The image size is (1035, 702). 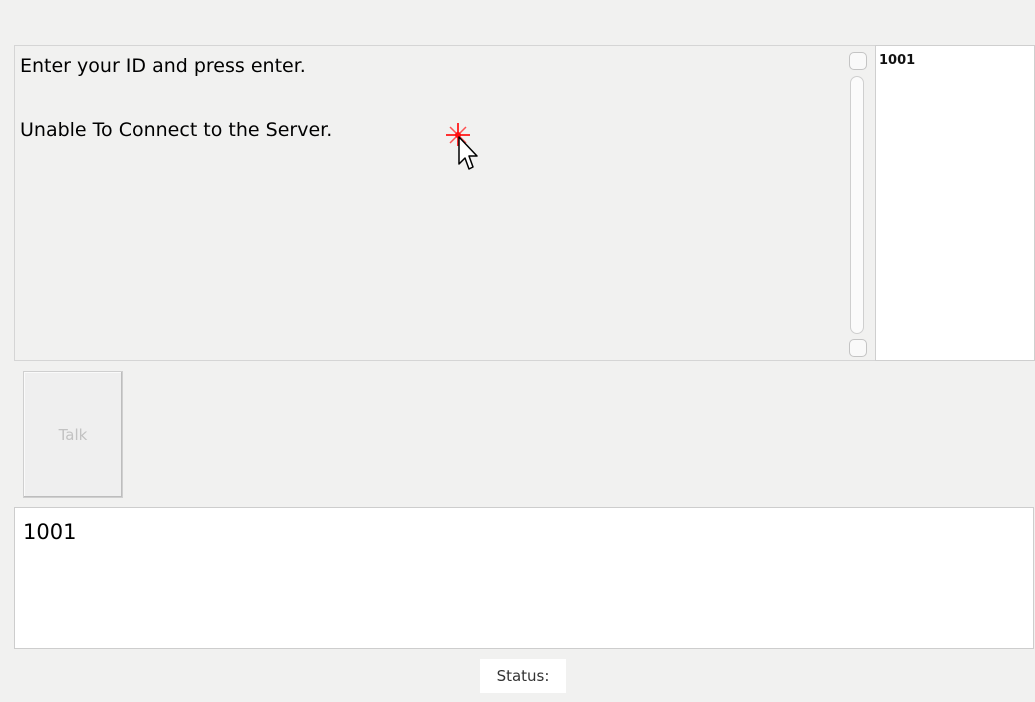 What do you see at coordinates (955, 60) in the screenshot?
I see `user-list-item: 1001` at bounding box center [955, 60].